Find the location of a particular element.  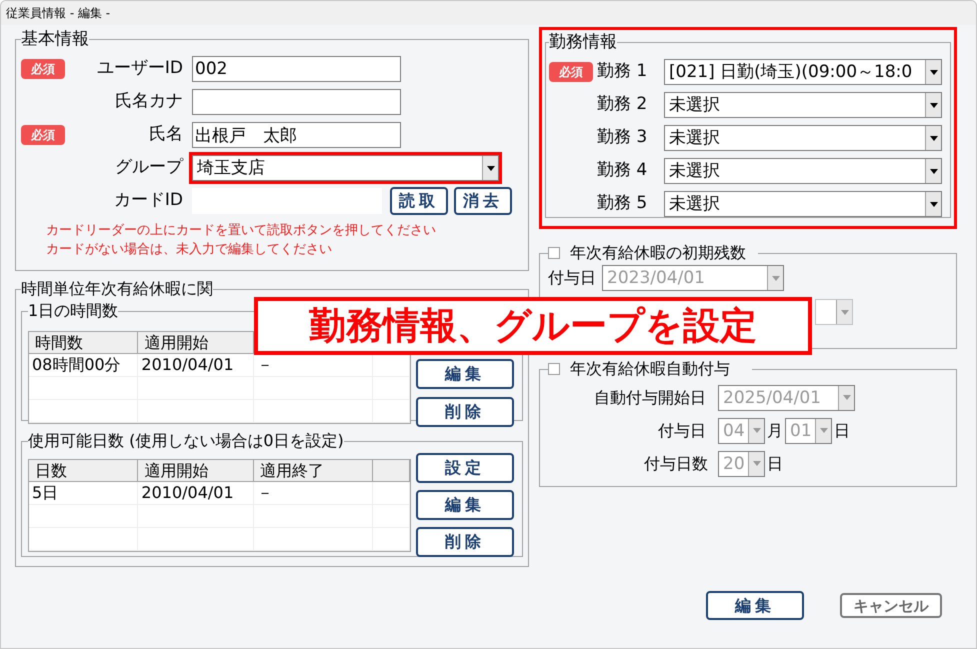

shift-select: [021] 日勤(埼玉)(09:00～18:0 is located at coordinates (803, 72).